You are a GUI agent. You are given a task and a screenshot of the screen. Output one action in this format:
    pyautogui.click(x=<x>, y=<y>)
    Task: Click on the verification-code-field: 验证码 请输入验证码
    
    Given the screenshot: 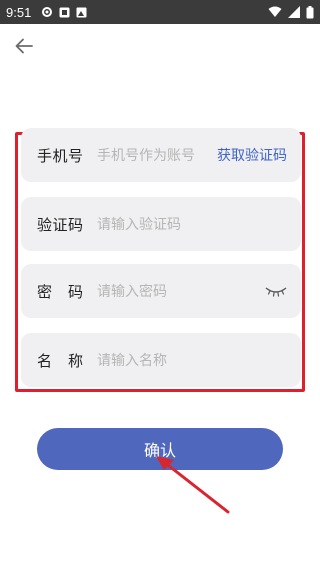 What is the action you would take?
    pyautogui.click(x=161, y=224)
    